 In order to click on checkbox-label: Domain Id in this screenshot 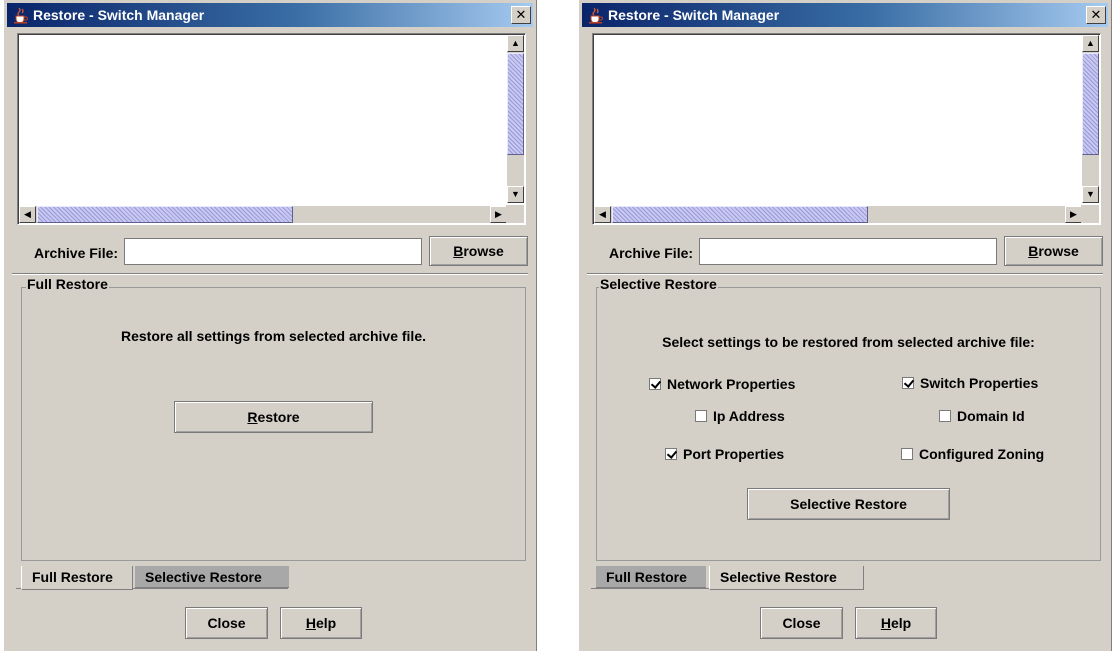, I will do `click(991, 416)`.